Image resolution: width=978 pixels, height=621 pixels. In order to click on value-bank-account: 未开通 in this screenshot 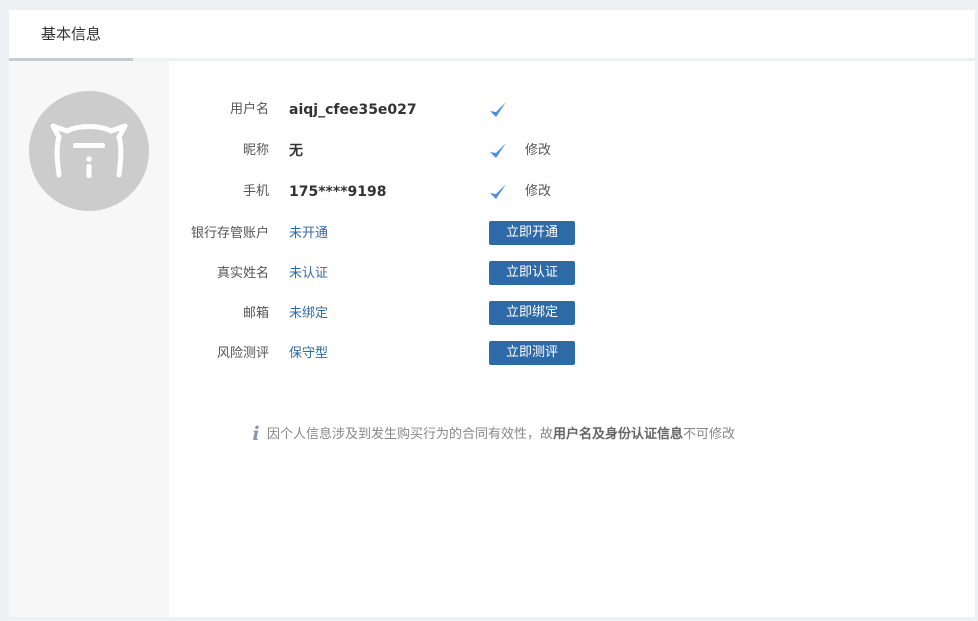, I will do `click(309, 233)`.